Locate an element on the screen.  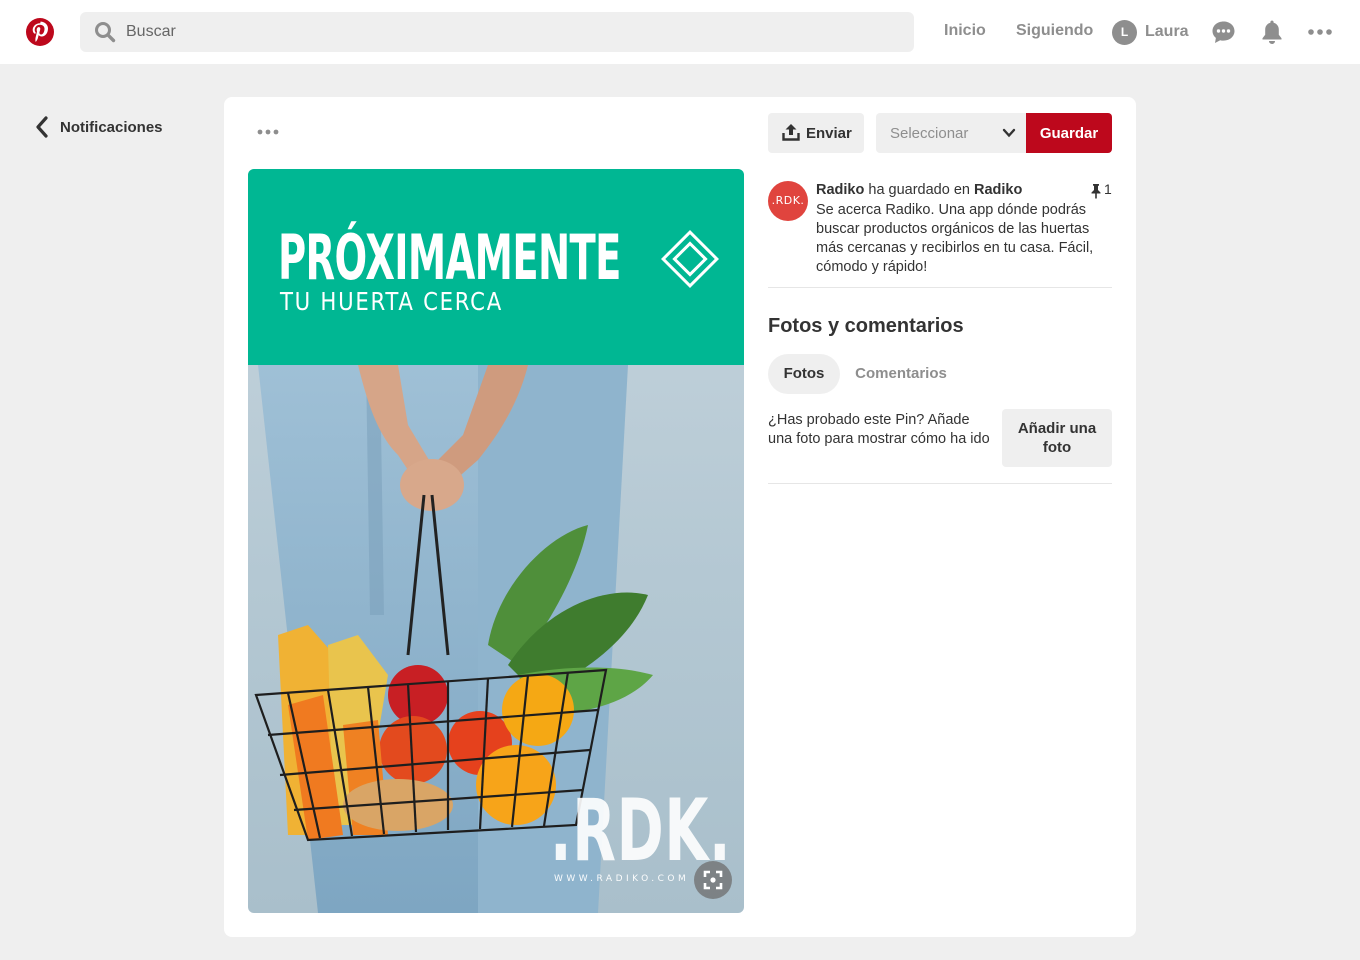
upload-share-icon is located at coordinates (791, 132).